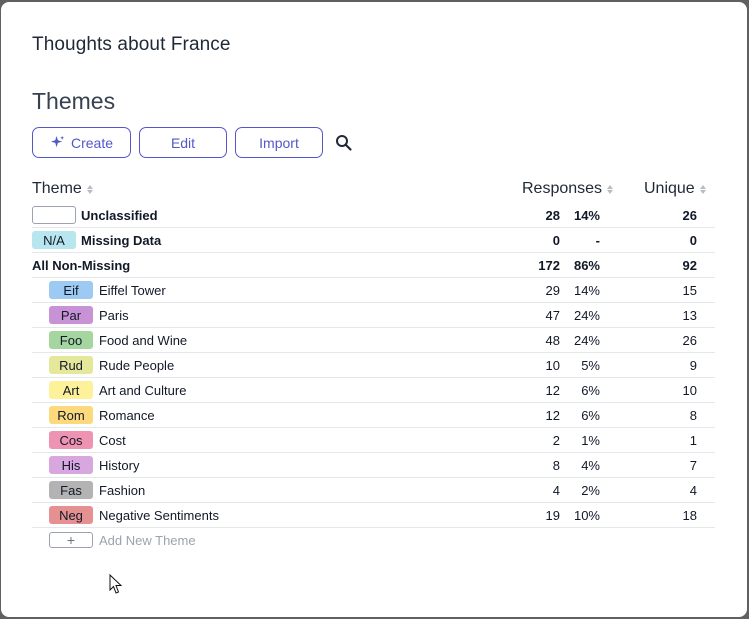 The width and height of the screenshot is (749, 619). I want to click on theme-chip, so click(54, 215).